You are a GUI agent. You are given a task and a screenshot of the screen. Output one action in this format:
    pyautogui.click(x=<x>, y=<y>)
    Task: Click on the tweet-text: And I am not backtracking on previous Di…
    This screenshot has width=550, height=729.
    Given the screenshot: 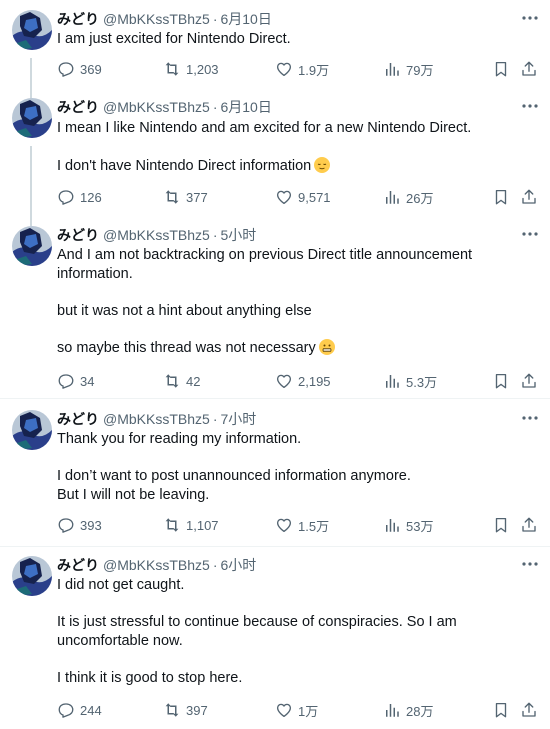 What is the action you would take?
    pyautogui.click(x=277, y=302)
    